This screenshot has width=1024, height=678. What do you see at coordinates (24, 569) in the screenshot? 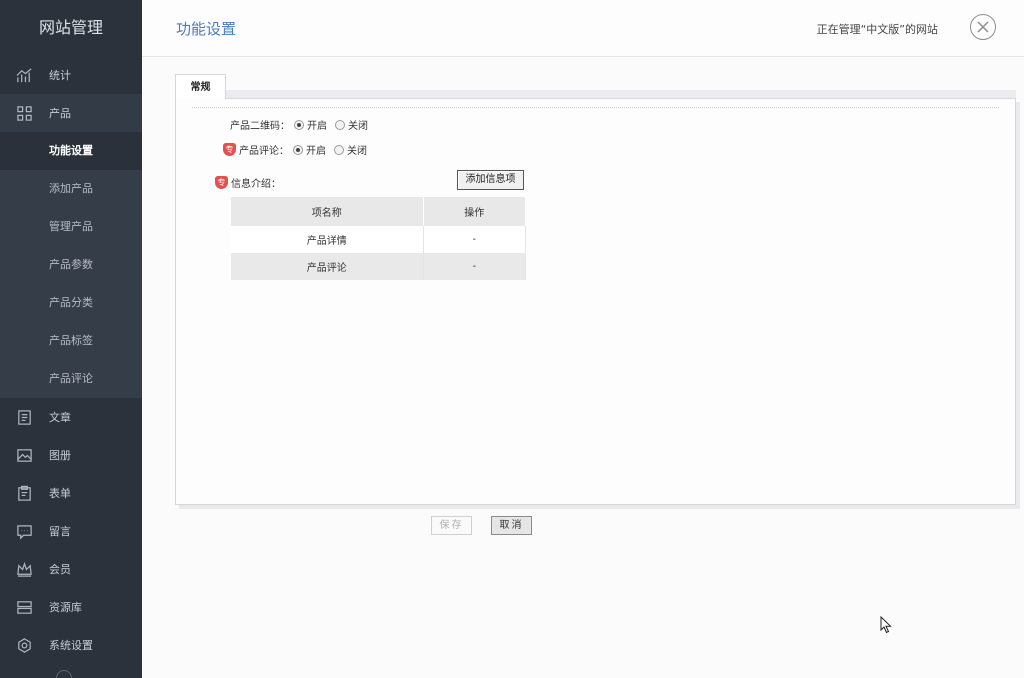
I see `crown-icon` at bounding box center [24, 569].